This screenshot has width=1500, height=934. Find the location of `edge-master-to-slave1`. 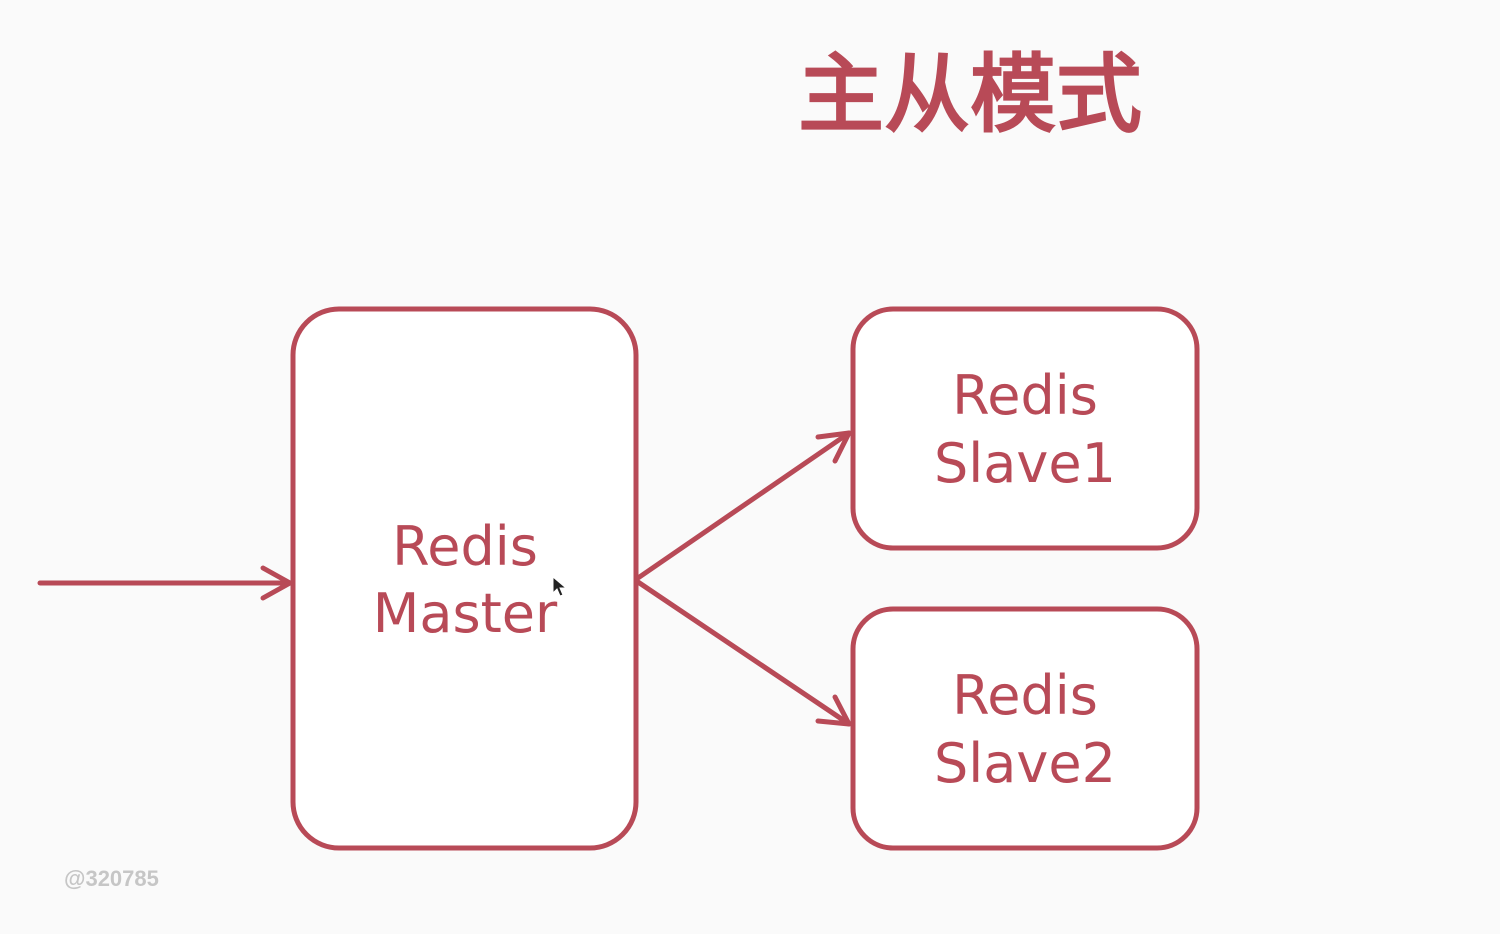

edge-master-to-slave1 is located at coordinates (743, 505).